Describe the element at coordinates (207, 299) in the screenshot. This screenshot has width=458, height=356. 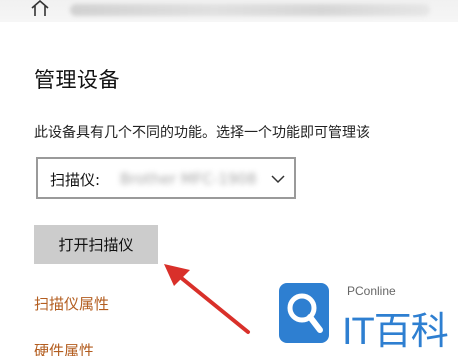
I see `red-arrow-annotation` at that location.